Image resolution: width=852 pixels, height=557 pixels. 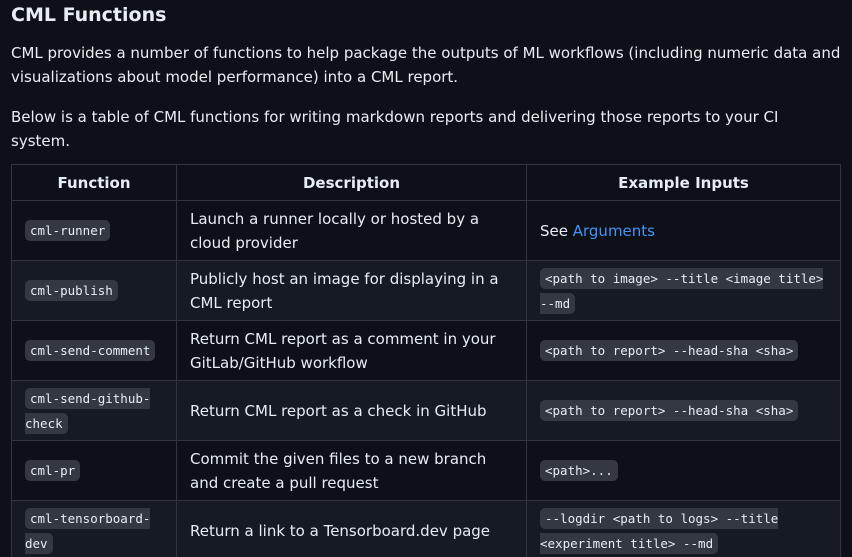 What do you see at coordinates (53, 470) in the screenshot?
I see `function-code: cml-pr` at bounding box center [53, 470].